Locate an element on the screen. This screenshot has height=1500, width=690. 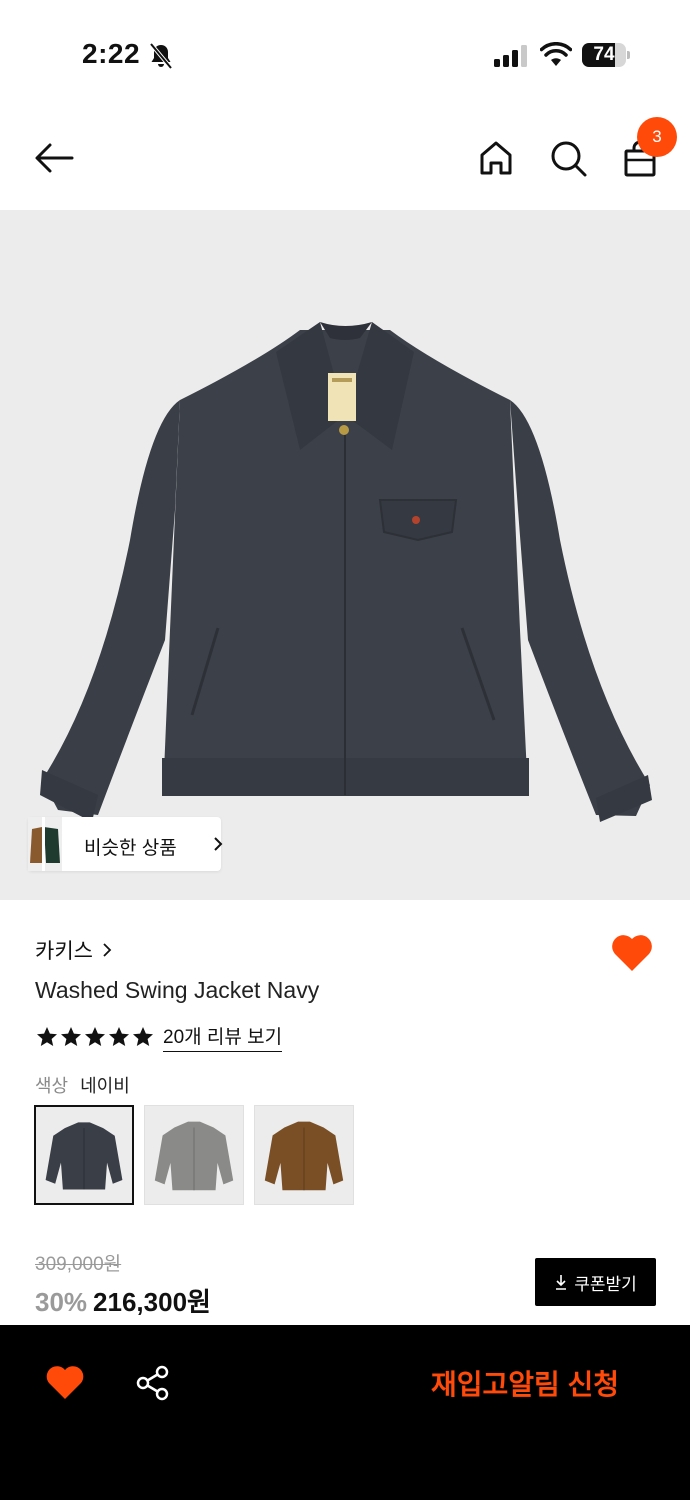
original-price: 309,000원 is located at coordinates (78, 1264).